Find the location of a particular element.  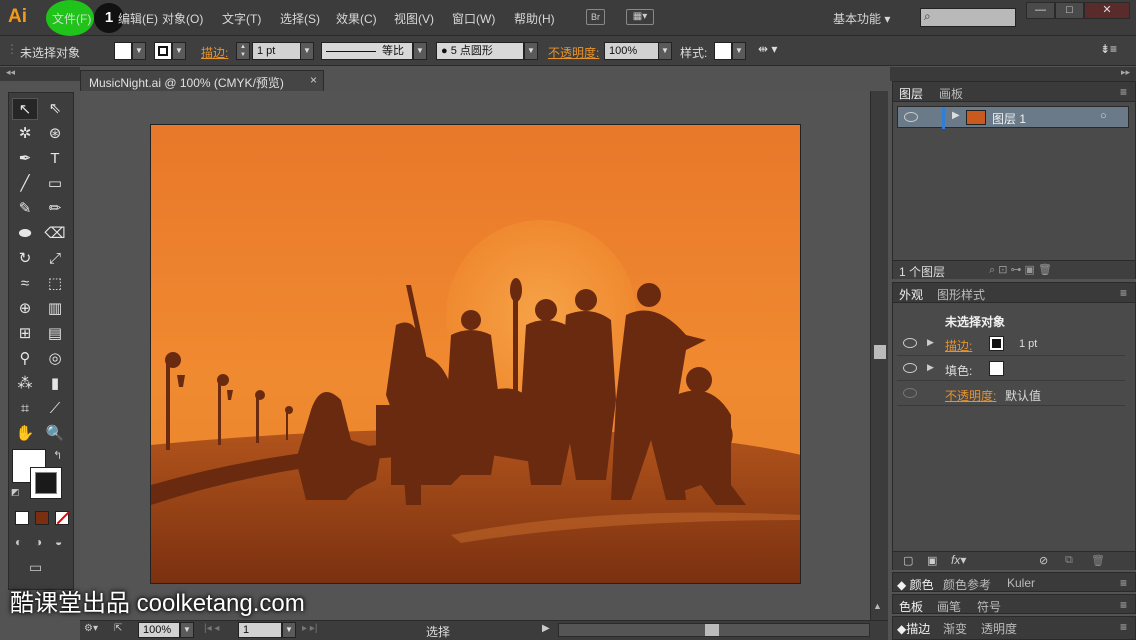

layer-row: ▶ 图层 1 ○ is located at coordinates (1013, 117).